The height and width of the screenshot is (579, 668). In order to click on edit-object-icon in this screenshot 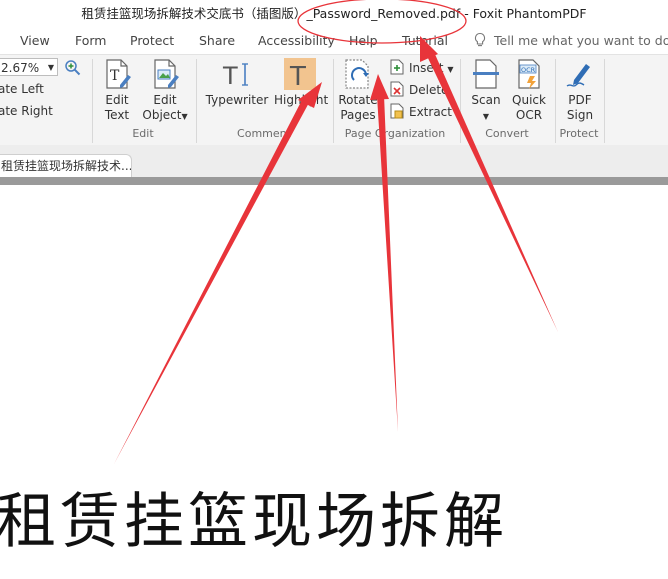, I will do `click(166, 74)`.